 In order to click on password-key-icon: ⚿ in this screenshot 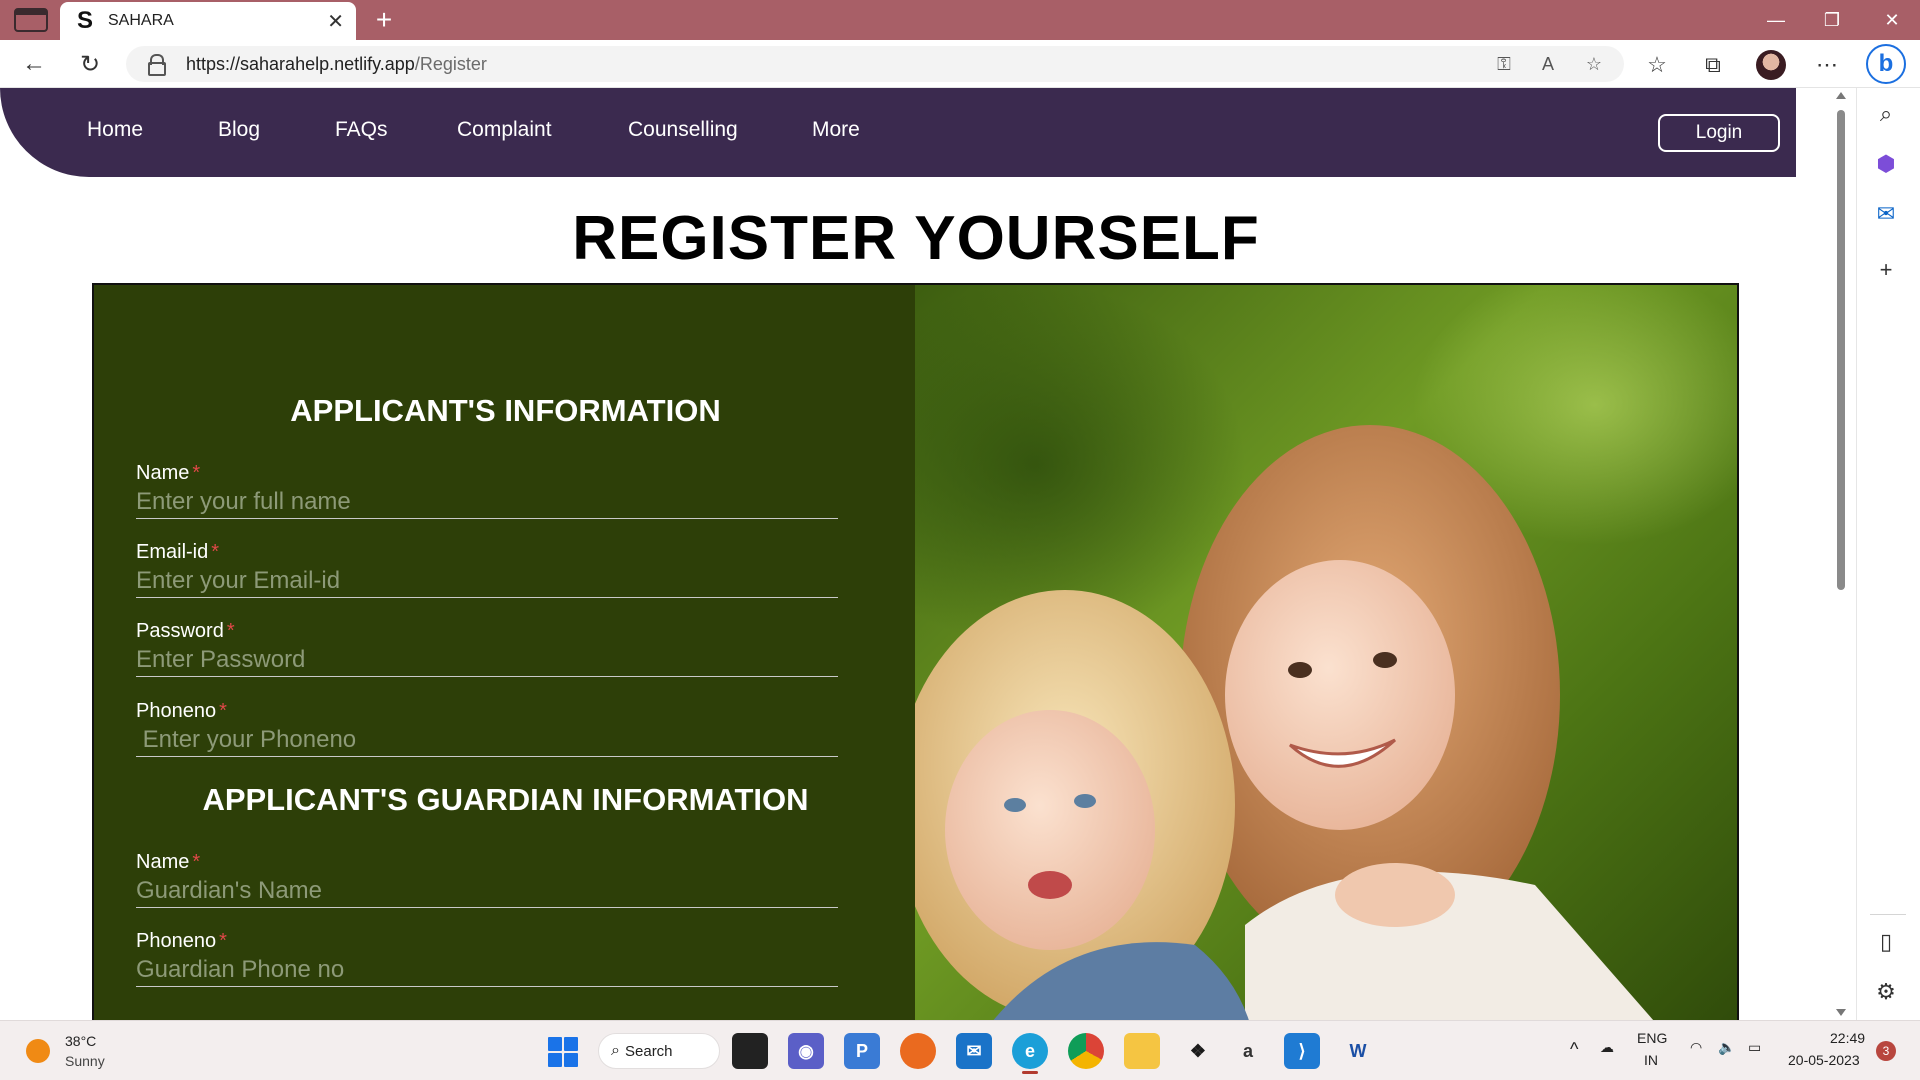, I will do `click(1504, 64)`.